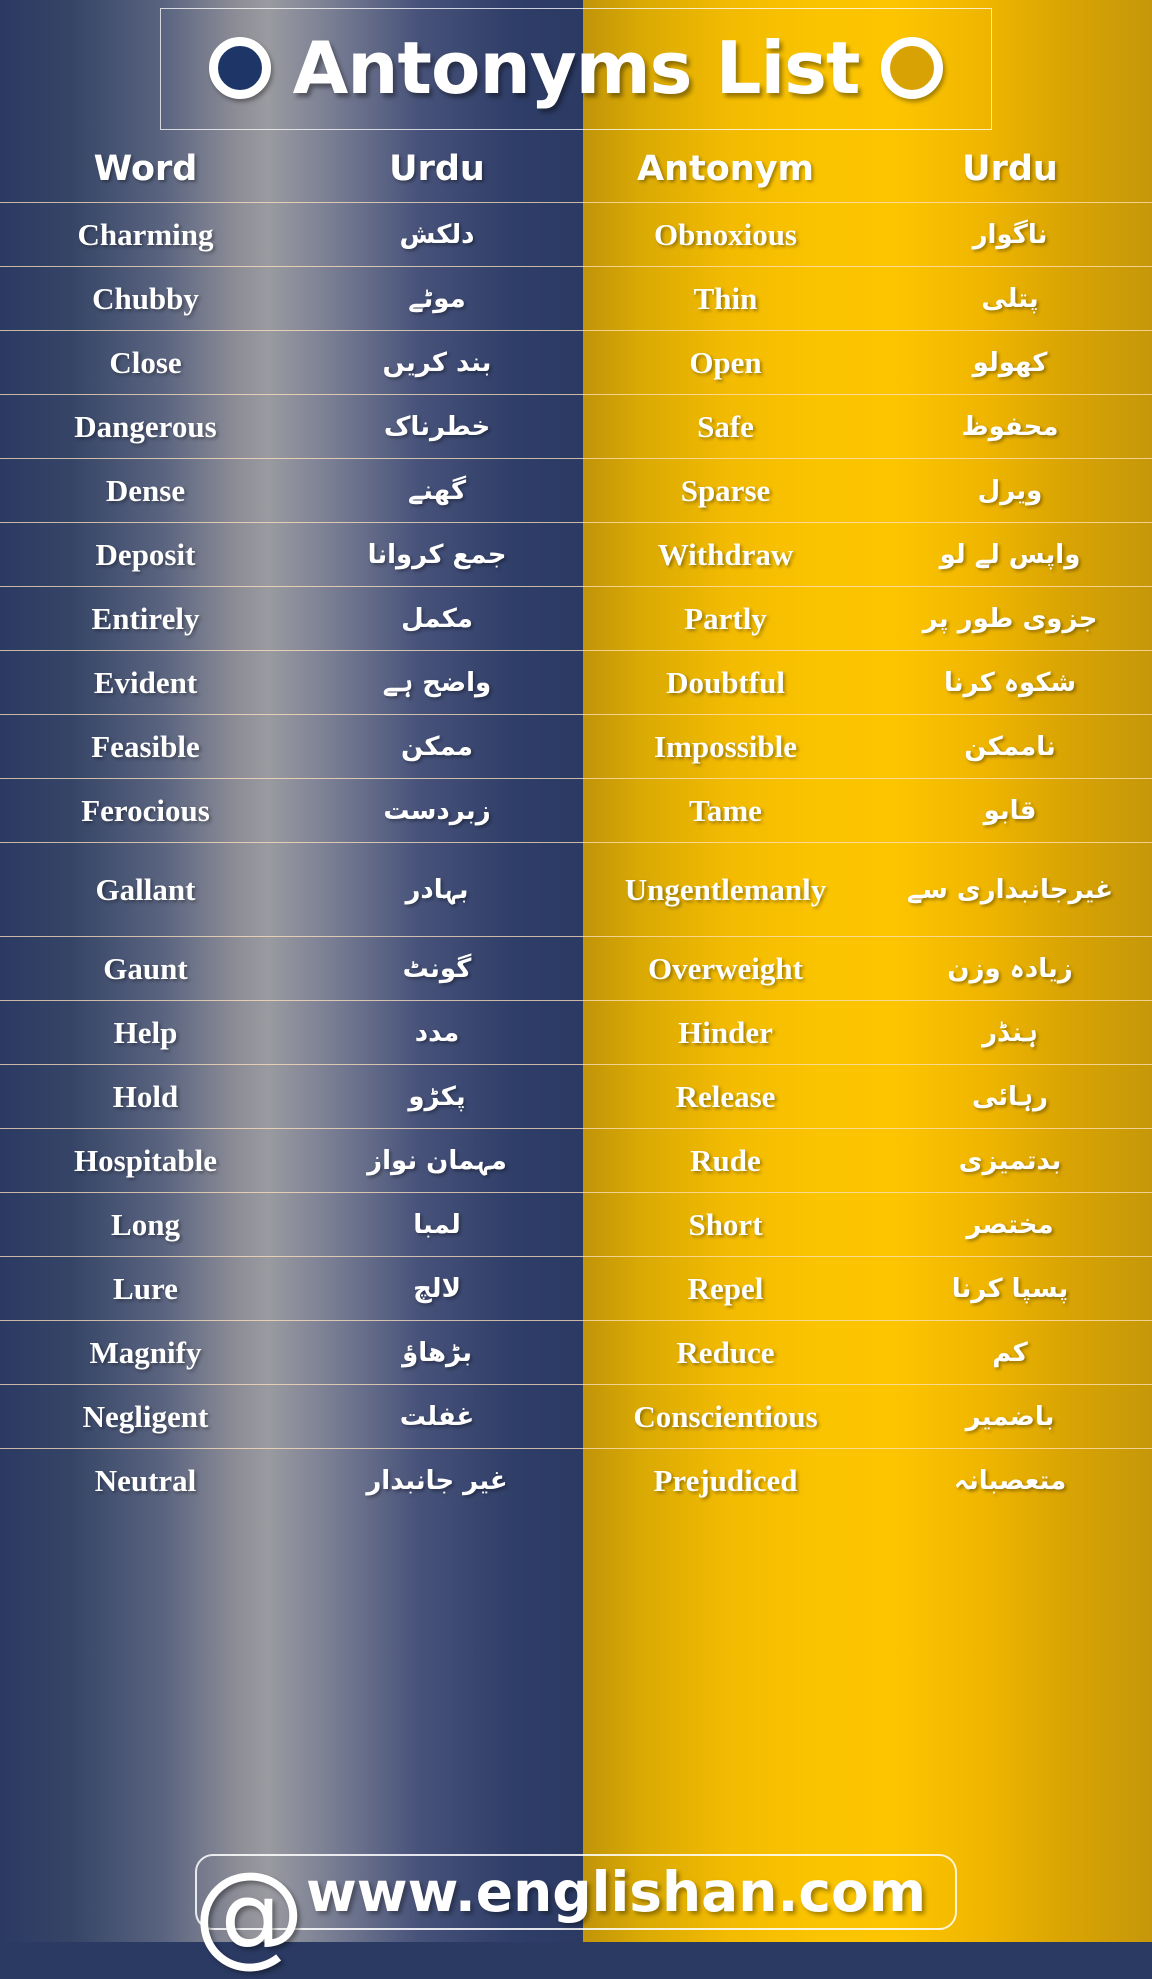  I want to click on website-url: www.englishan.com, so click(576, 1892).